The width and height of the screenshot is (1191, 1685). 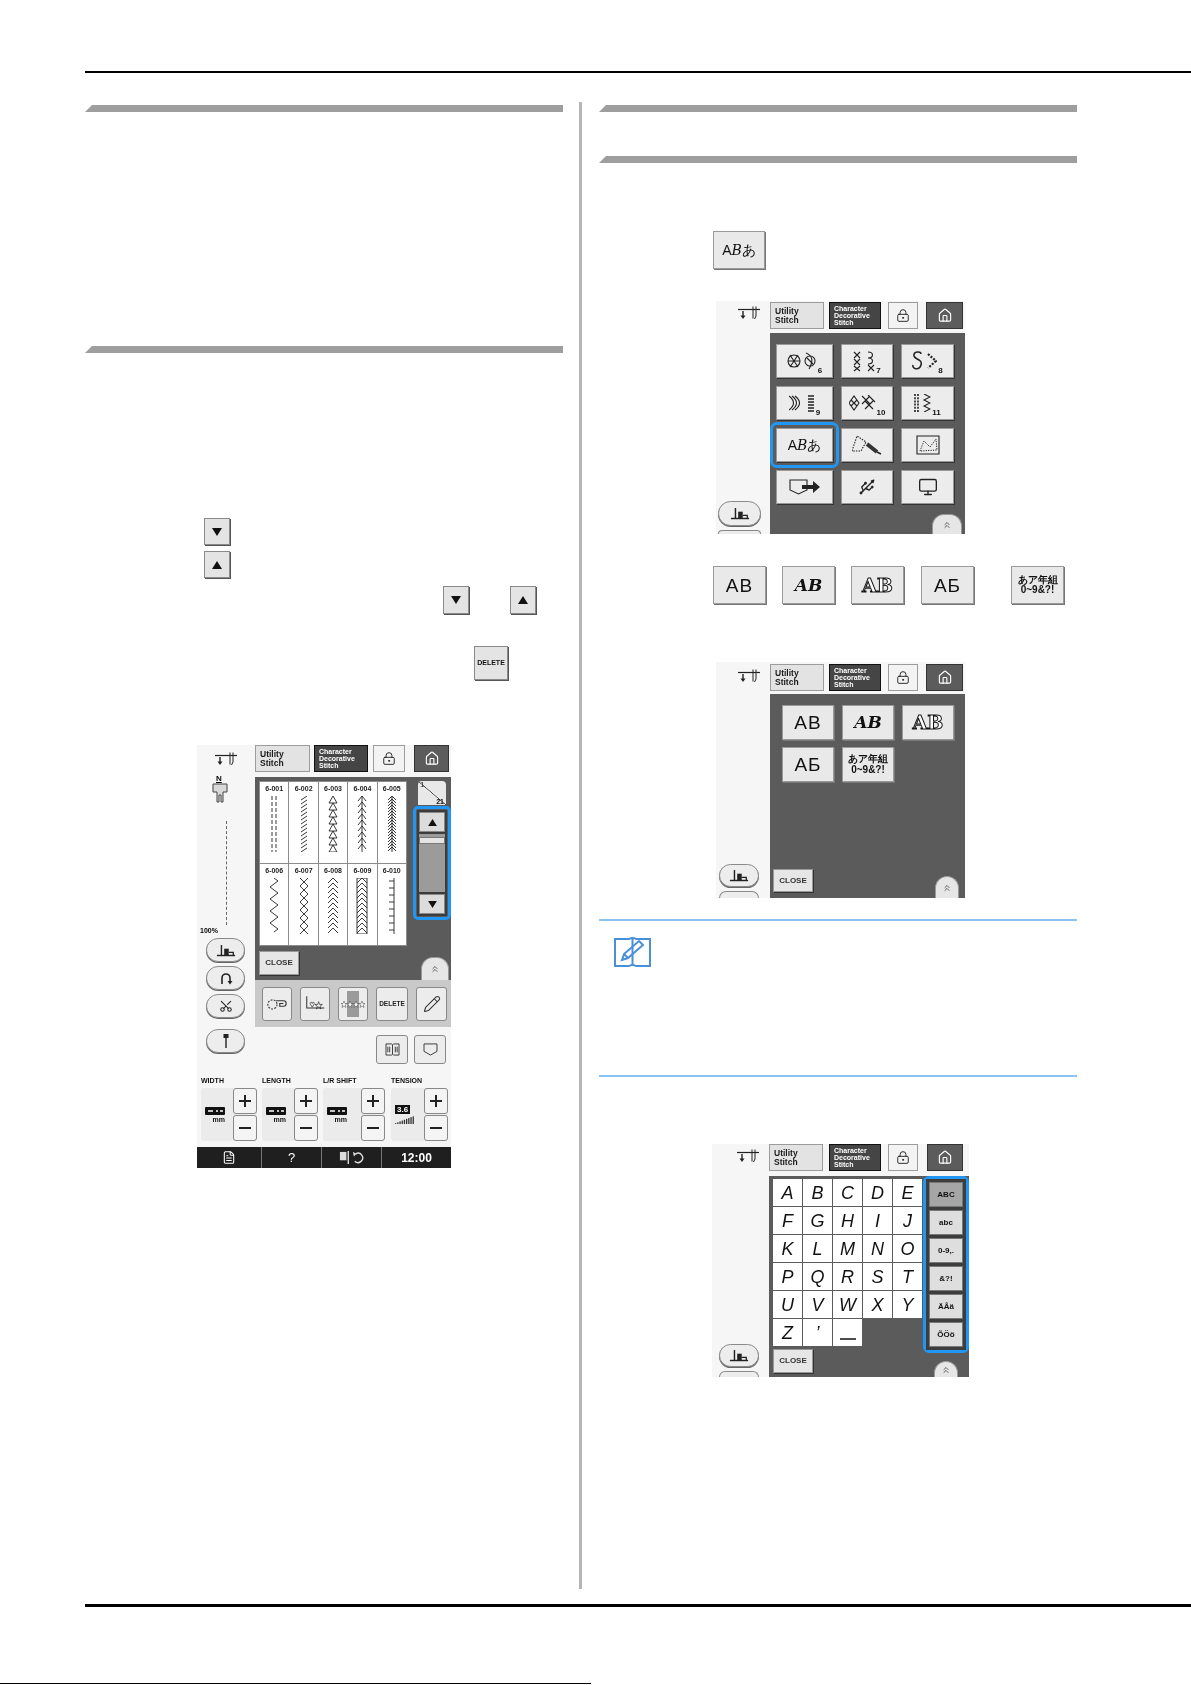 I want to click on category-button: 8, so click(x=927, y=361).